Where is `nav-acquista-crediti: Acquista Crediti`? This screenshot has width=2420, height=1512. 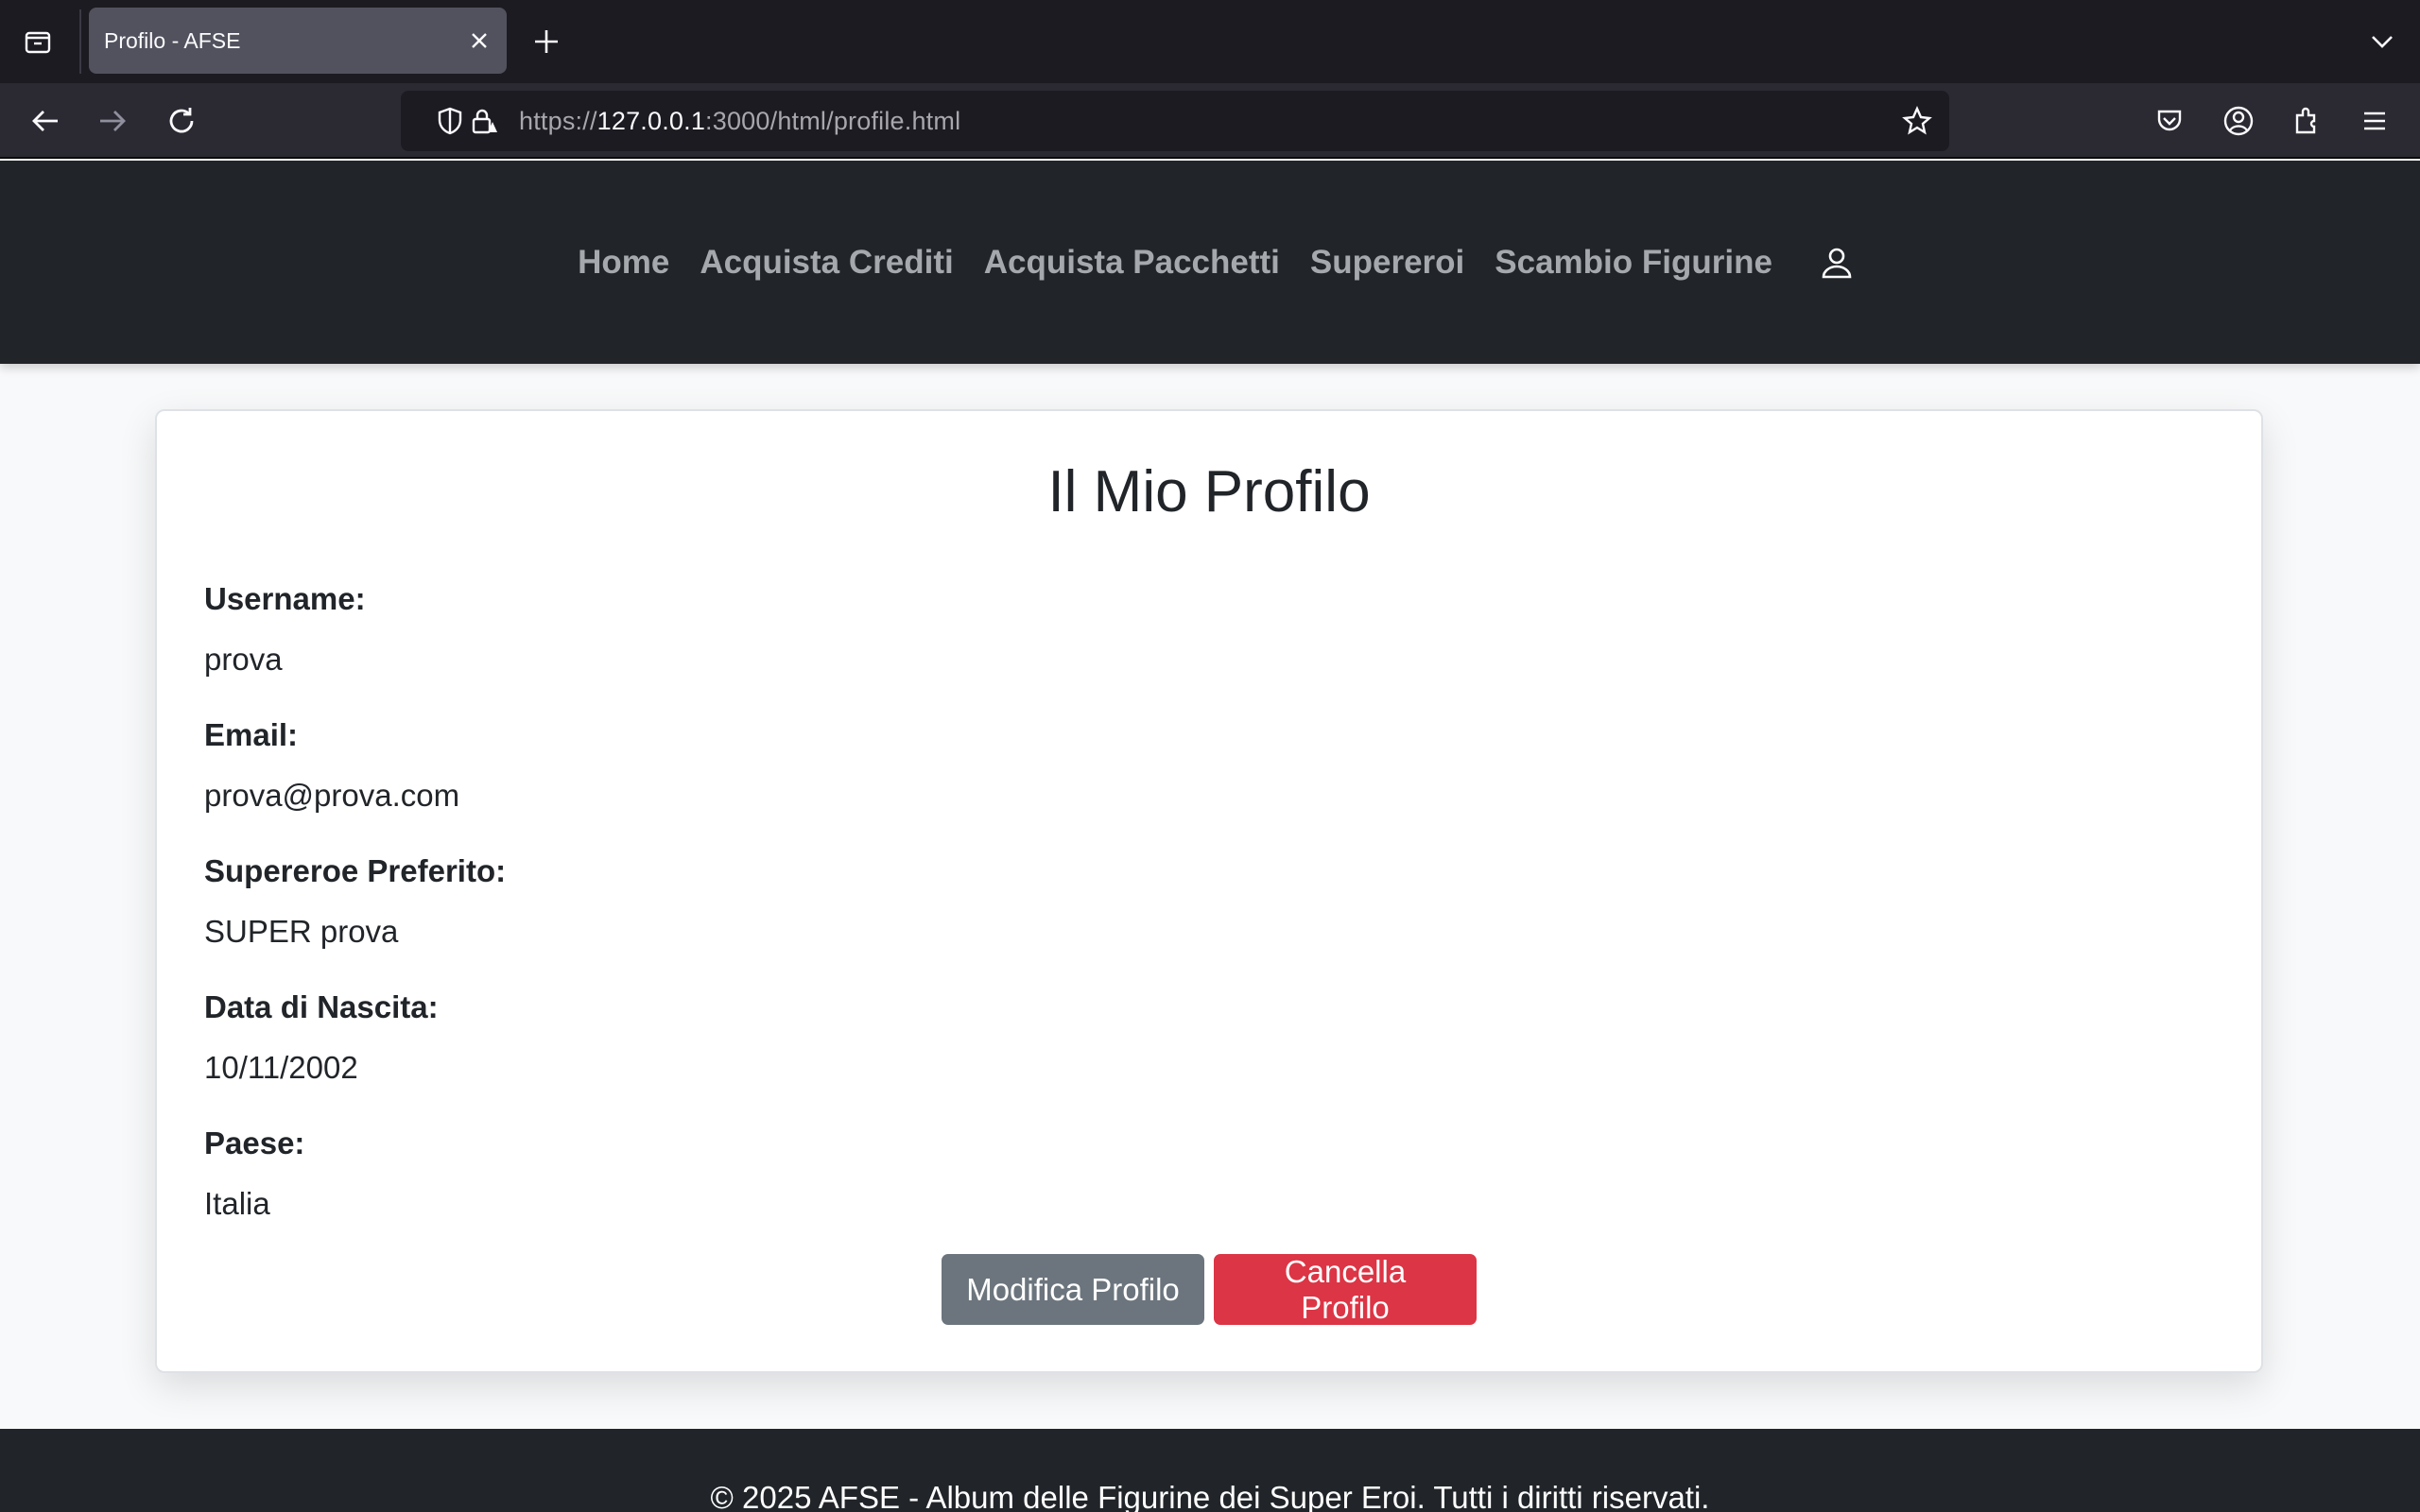 nav-acquista-crediti: Acquista Crediti is located at coordinates (826, 263).